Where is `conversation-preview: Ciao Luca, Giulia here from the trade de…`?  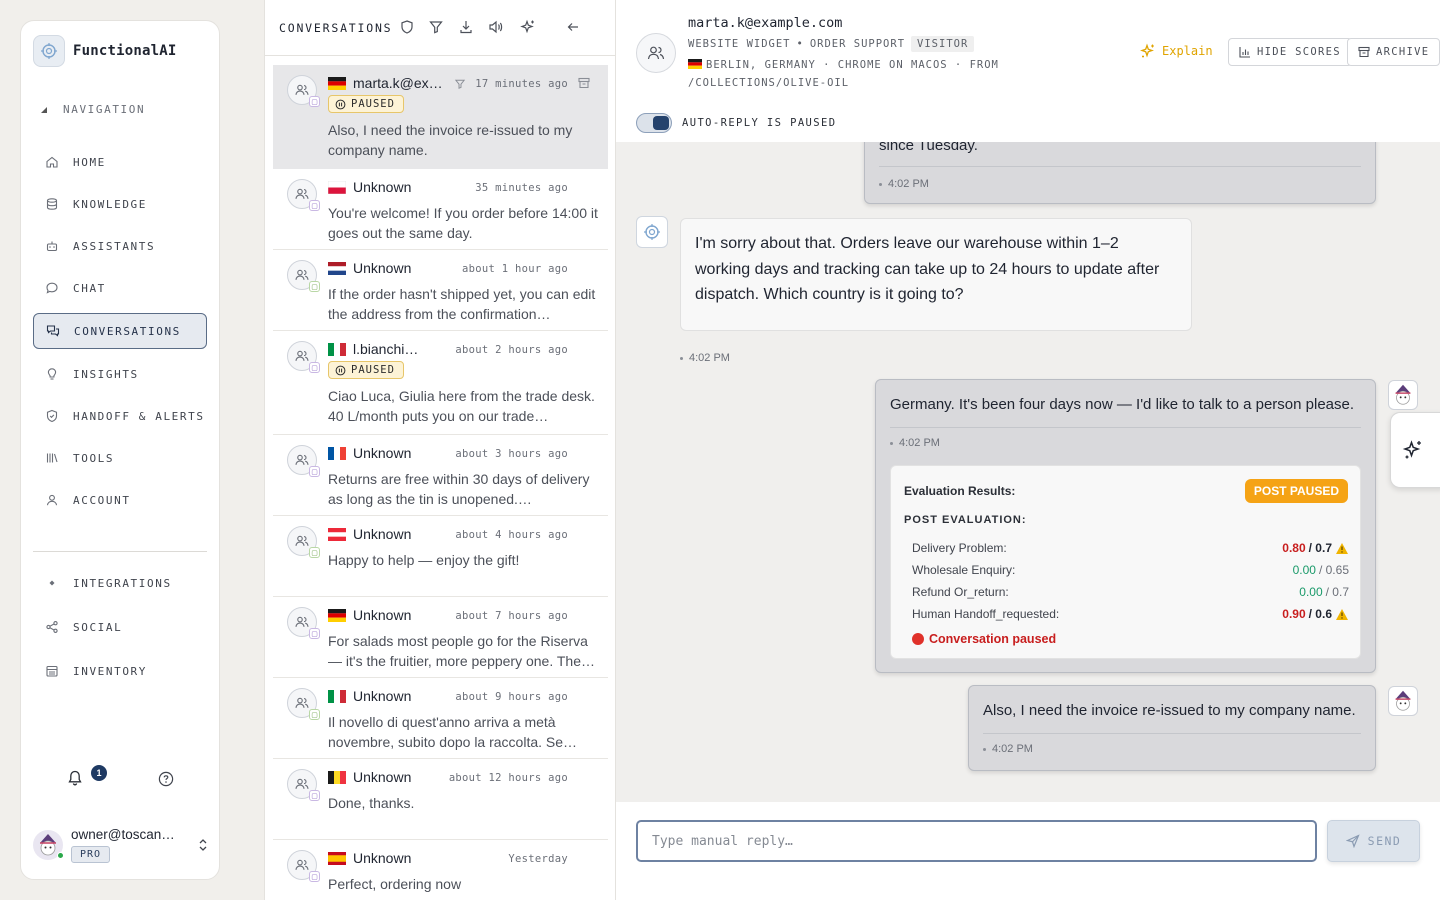 conversation-preview: Ciao Luca, Giulia here from the trade de… is located at coordinates (461, 406).